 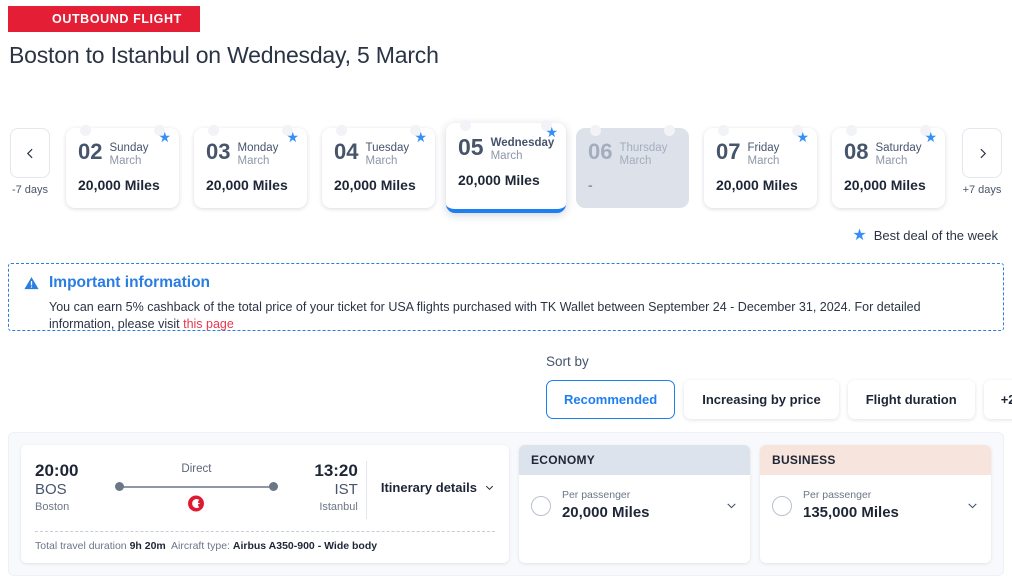 What do you see at coordinates (52, 507) in the screenshot?
I see `departure-city: Boston` at bounding box center [52, 507].